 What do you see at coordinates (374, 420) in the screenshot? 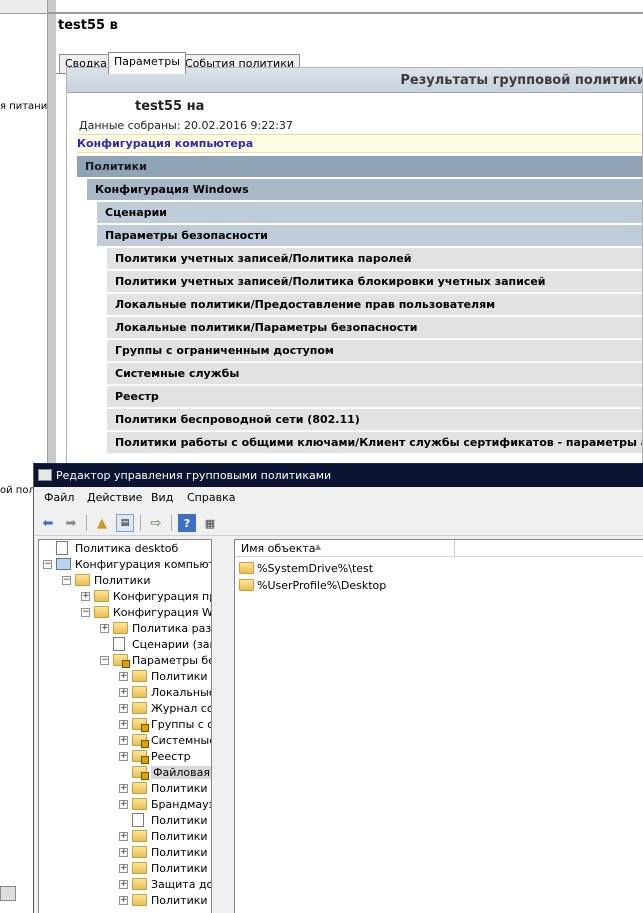
I see `report-section-row: Политики беспроводной сети (802.11)` at bounding box center [374, 420].